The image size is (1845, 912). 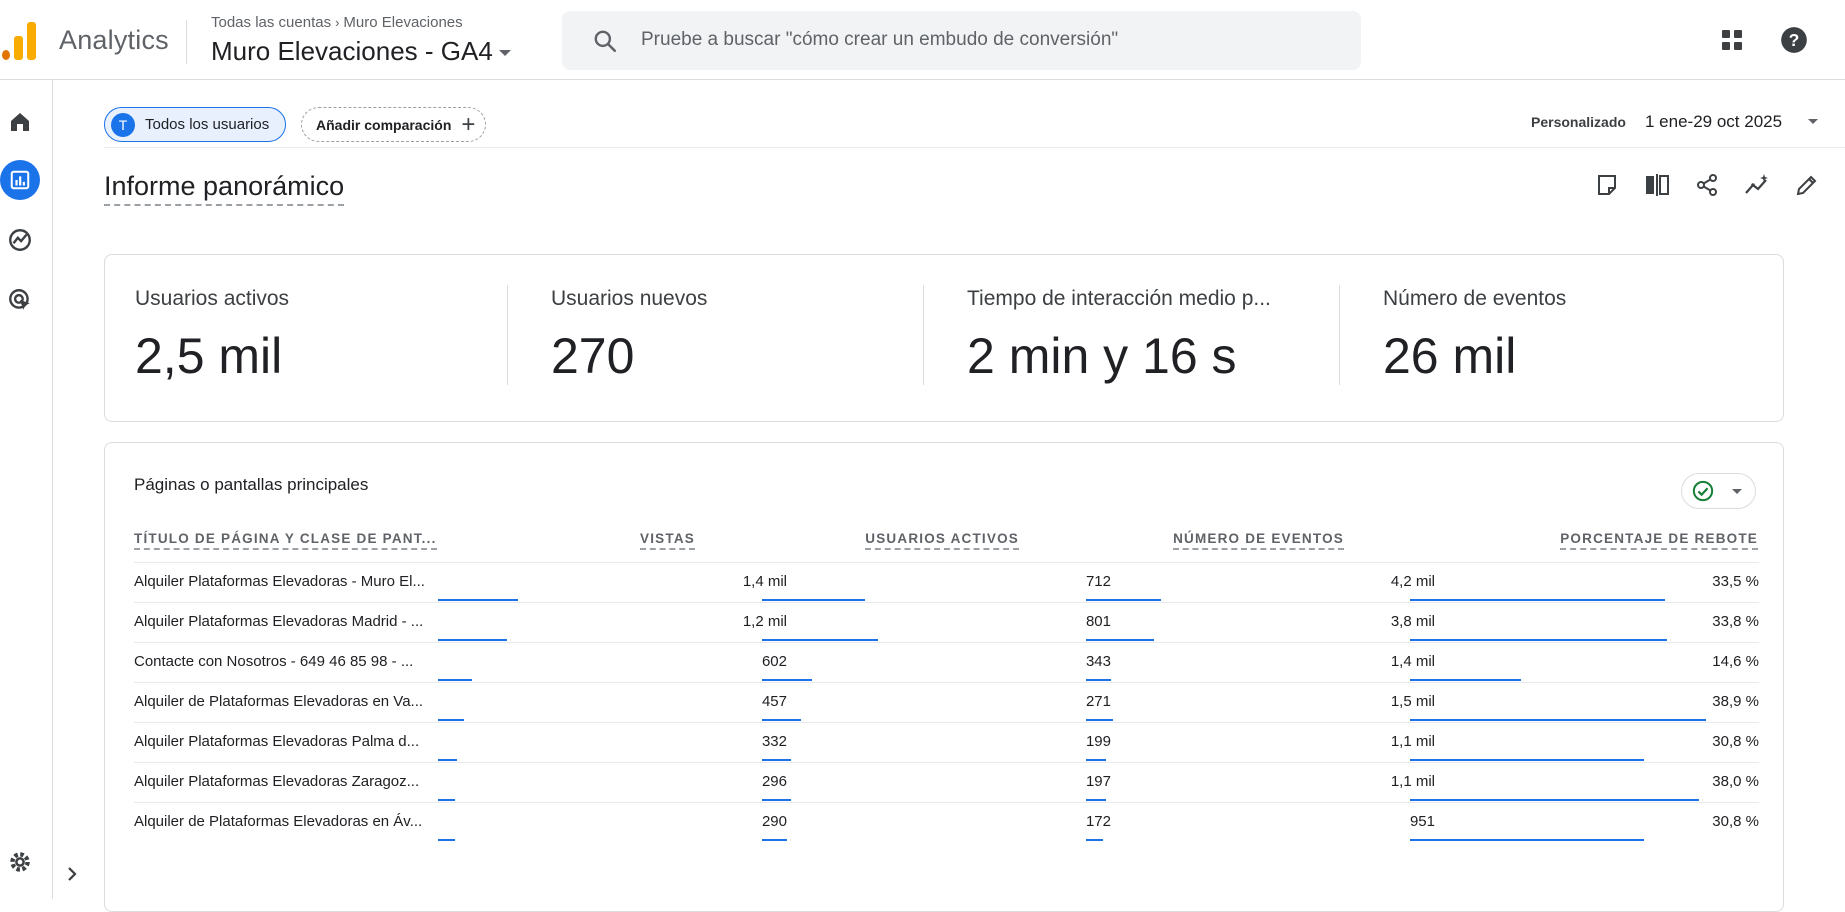 What do you see at coordinates (1098, 821) in the screenshot?
I see `cell-users: 172` at bounding box center [1098, 821].